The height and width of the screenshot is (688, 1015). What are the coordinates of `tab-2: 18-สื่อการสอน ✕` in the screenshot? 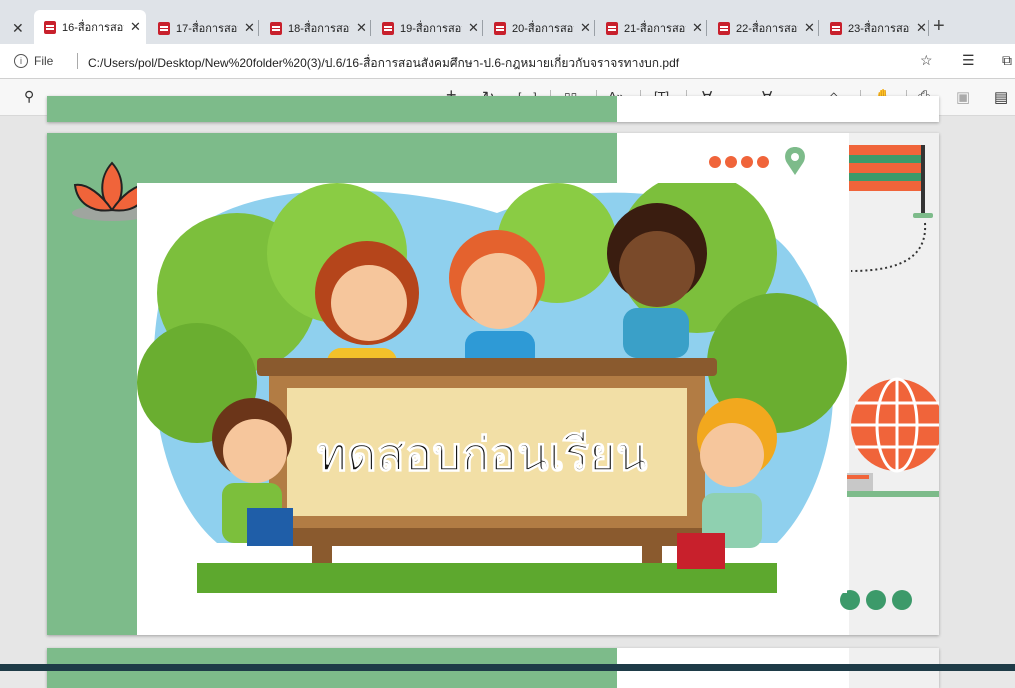 It's located at (315, 28).